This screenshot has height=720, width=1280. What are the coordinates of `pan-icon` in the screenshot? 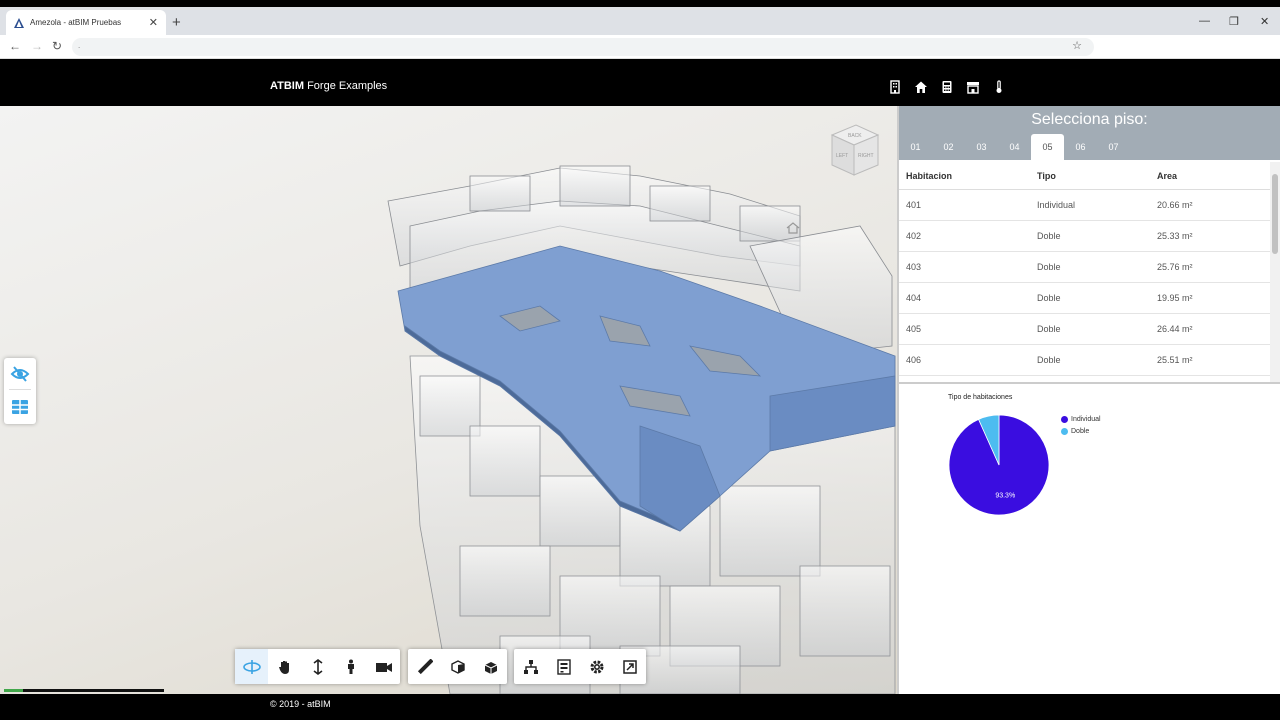 It's located at (283, 667).